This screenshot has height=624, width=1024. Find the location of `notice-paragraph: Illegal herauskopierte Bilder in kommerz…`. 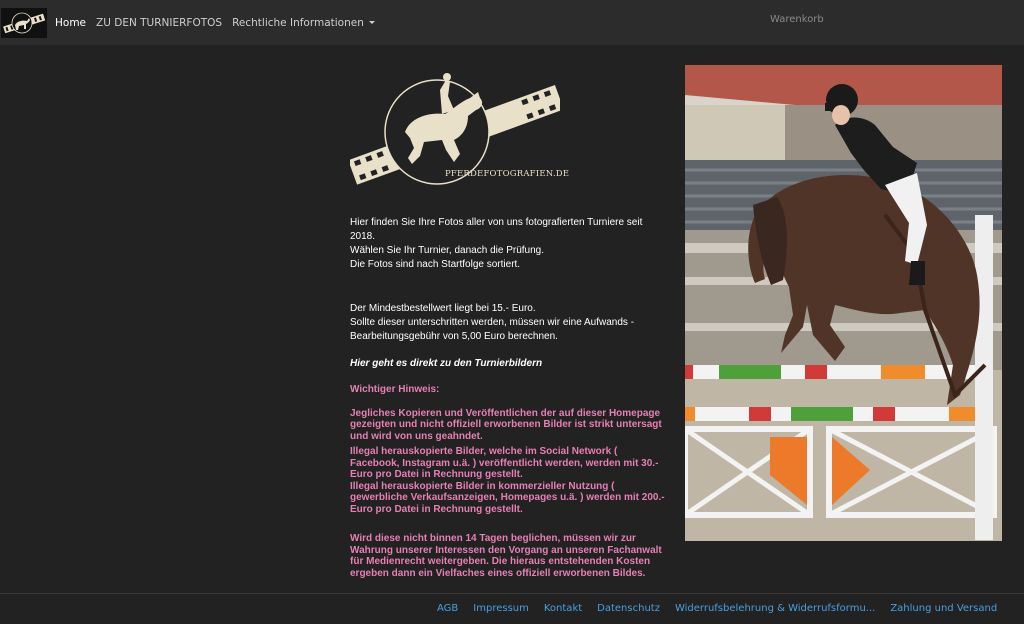

notice-paragraph: Illegal herauskopierte Bilder in kommerz… is located at coordinates (507, 497).